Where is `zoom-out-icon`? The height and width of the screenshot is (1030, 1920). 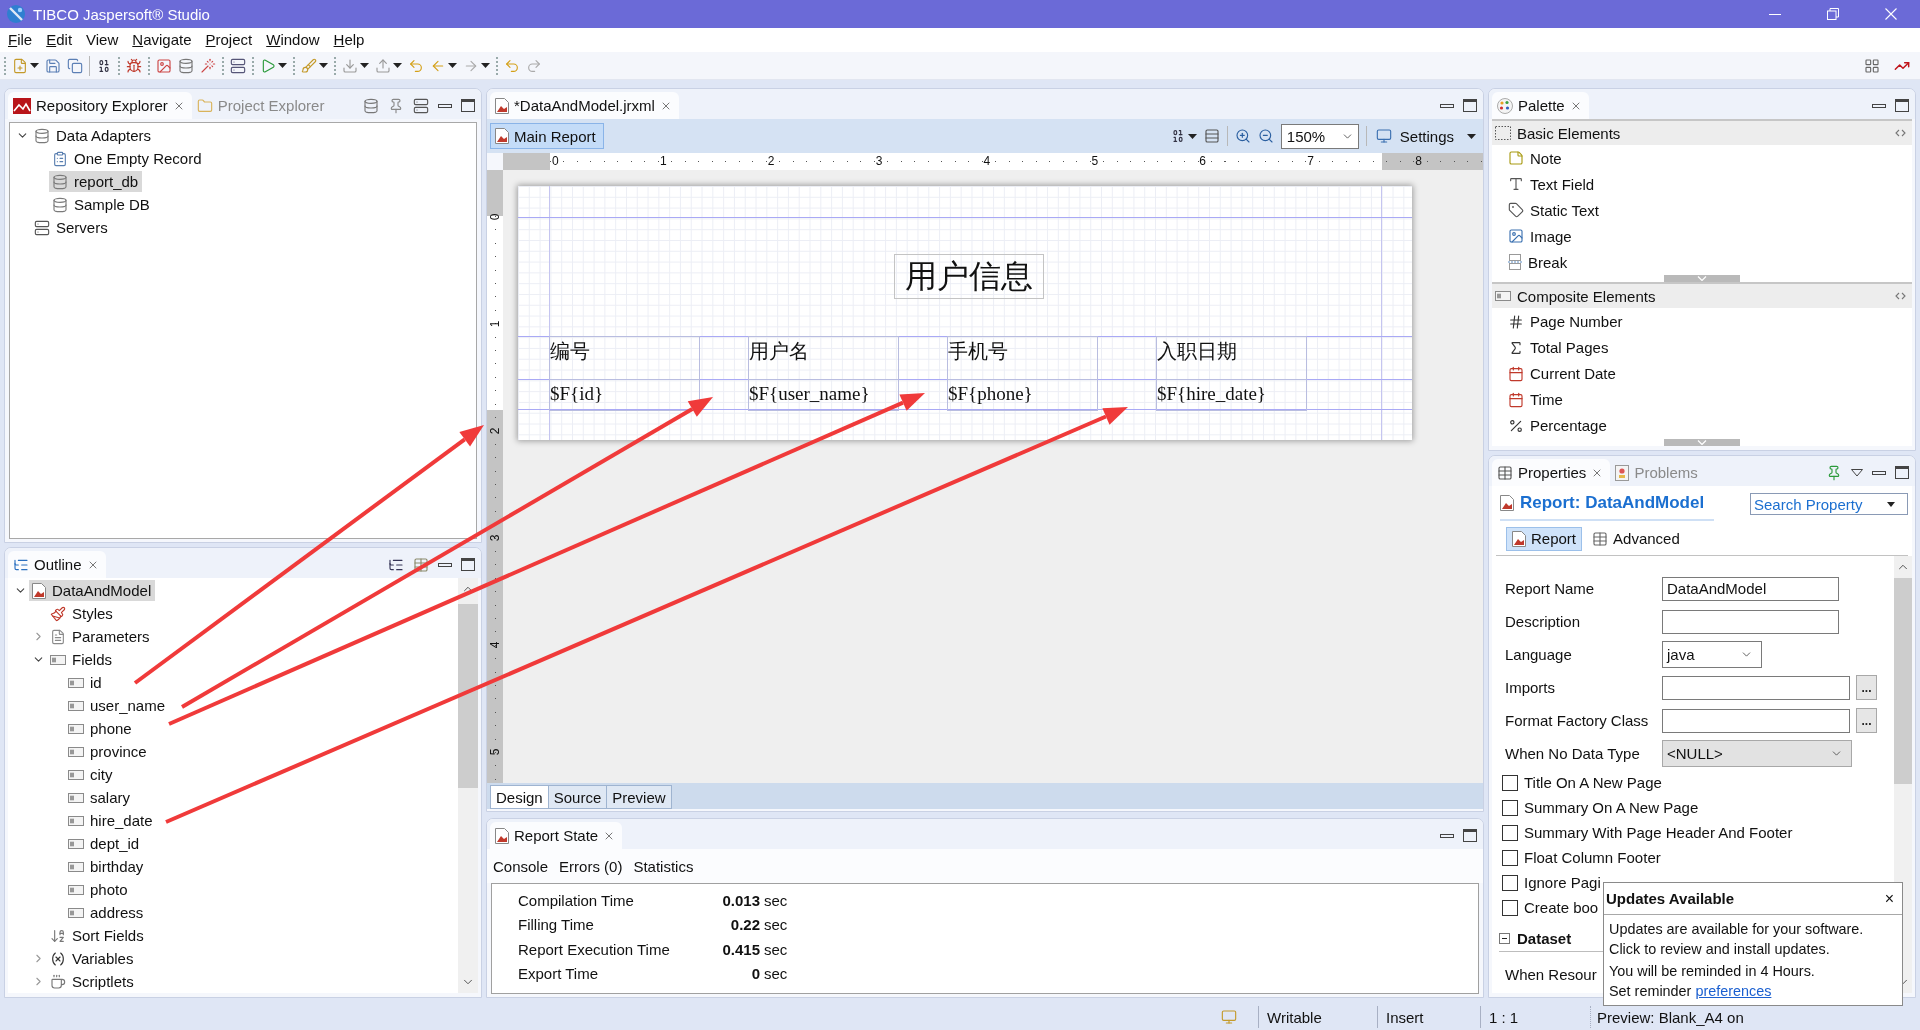 zoom-out-icon is located at coordinates (1265, 136).